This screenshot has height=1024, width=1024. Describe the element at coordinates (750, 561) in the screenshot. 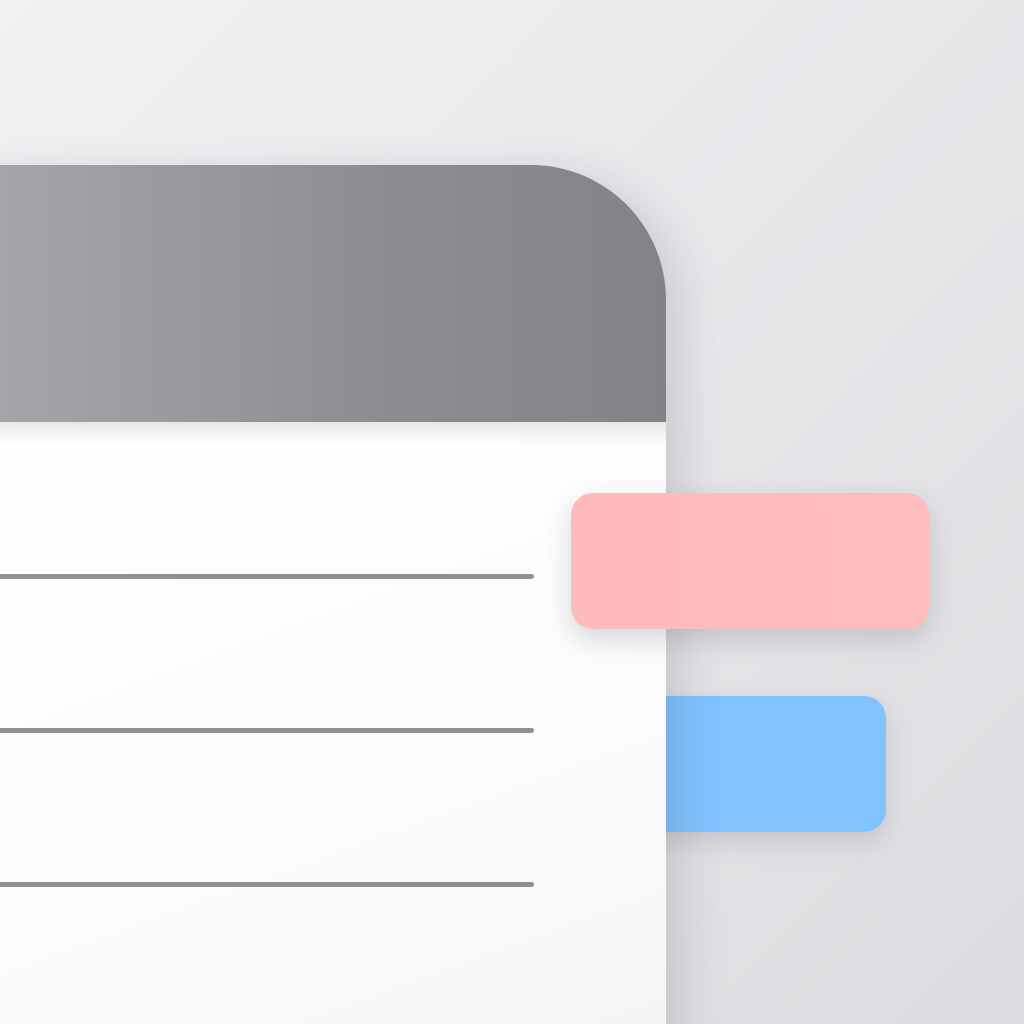

I see `pink-tab` at that location.